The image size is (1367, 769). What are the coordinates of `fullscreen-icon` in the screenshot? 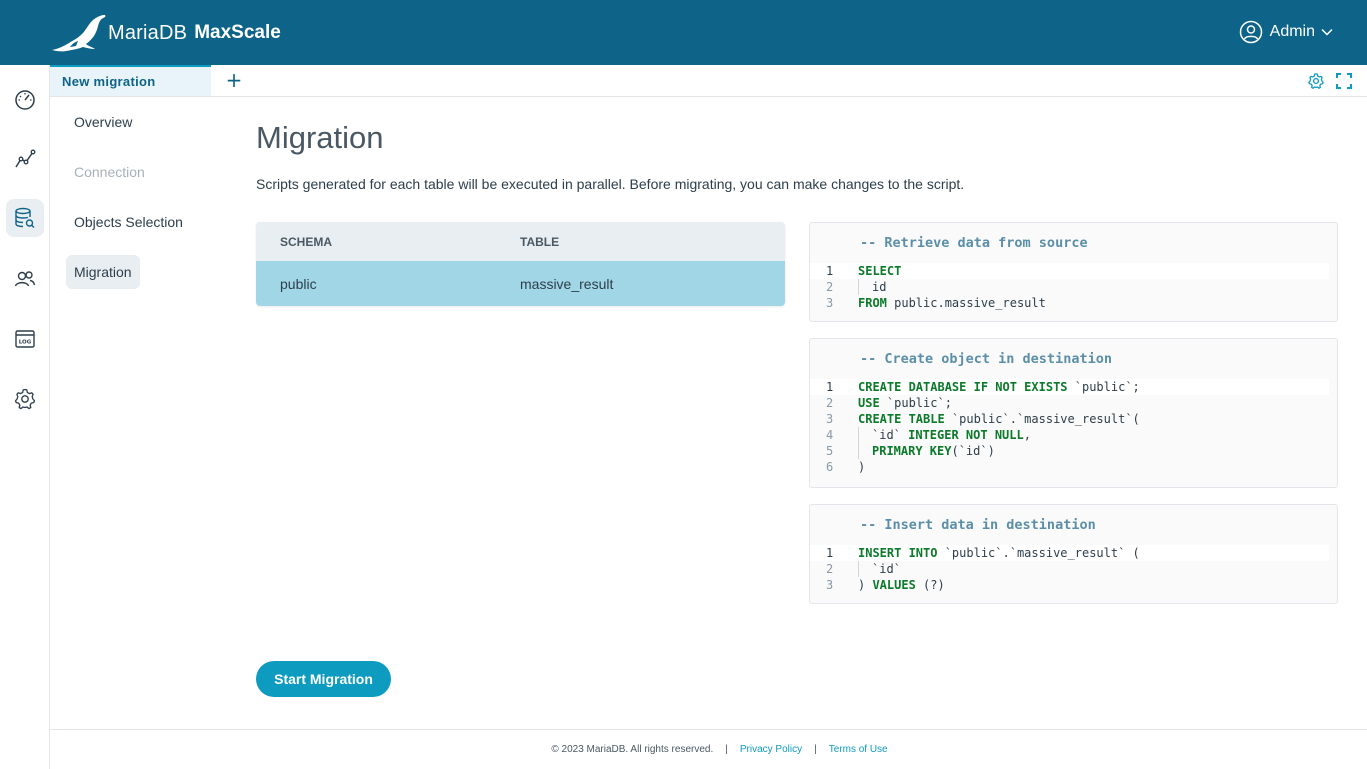 It's located at (1344, 81).